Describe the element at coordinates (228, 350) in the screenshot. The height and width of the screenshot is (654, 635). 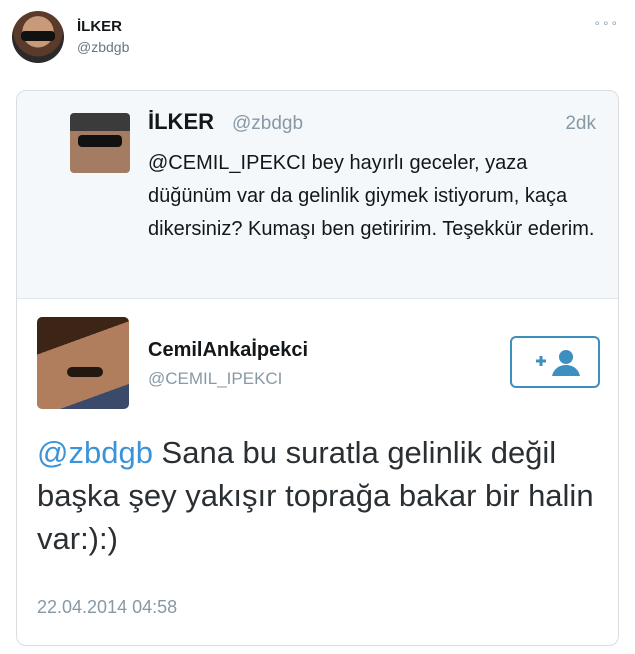
I see `reply-author-name: CemilAnkaİpekci` at that location.